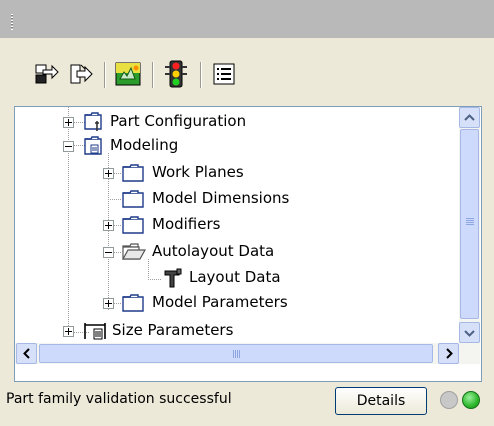  What do you see at coordinates (173, 330) in the screenshot?
I see `tree-item-label: Size Parameters` at bounding box center [173, 330].